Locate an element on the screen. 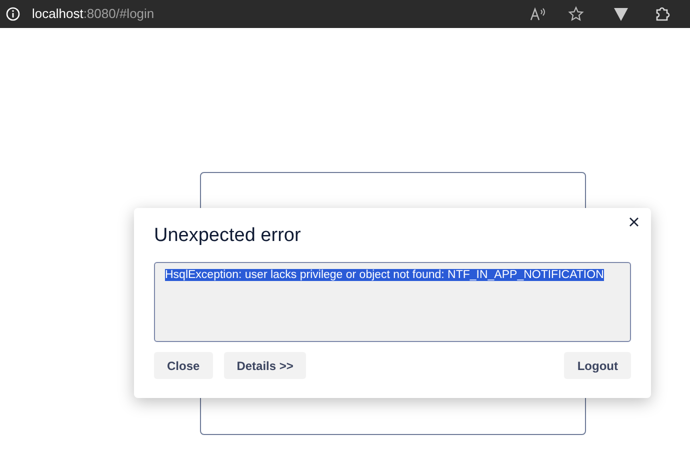 The height and width of the screenshot is (469, 690). info-icon is located at coordinates (13, 14).